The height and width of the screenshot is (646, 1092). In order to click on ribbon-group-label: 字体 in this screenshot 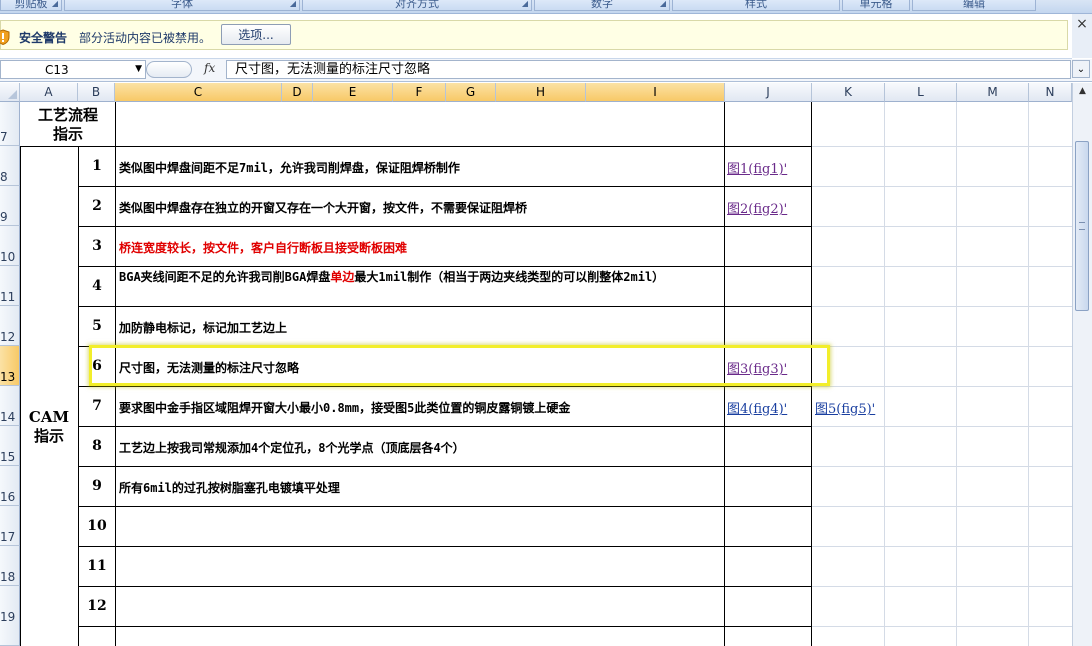, I will do `click(182, 5)`.